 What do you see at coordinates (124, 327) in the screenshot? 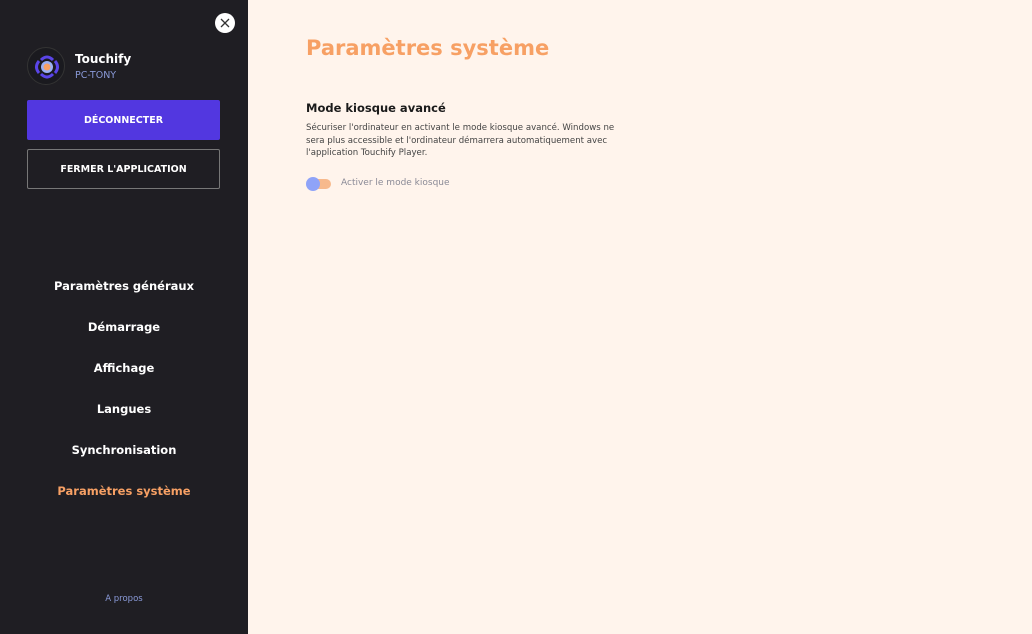
I see `nav-item-startup: Démarrage` at bounding box center [124, 327].